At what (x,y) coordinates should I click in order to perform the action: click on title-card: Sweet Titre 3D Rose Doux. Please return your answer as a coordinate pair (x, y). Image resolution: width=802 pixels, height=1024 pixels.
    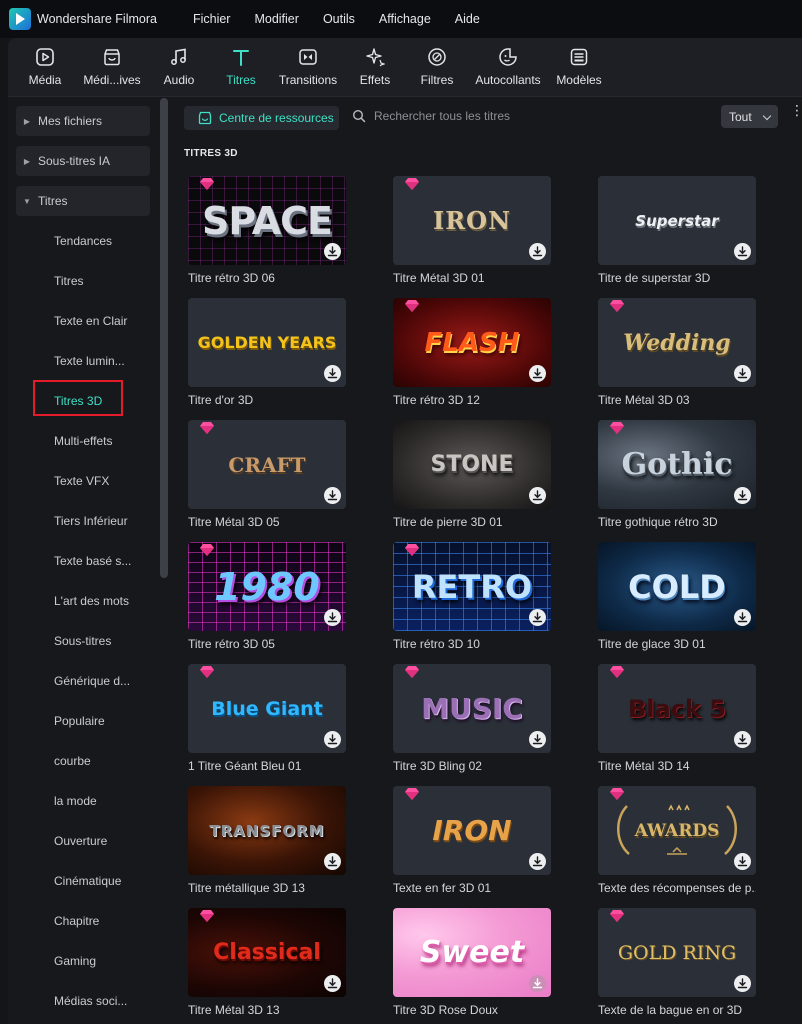
    Looking at the image, I should click on (472, 962).